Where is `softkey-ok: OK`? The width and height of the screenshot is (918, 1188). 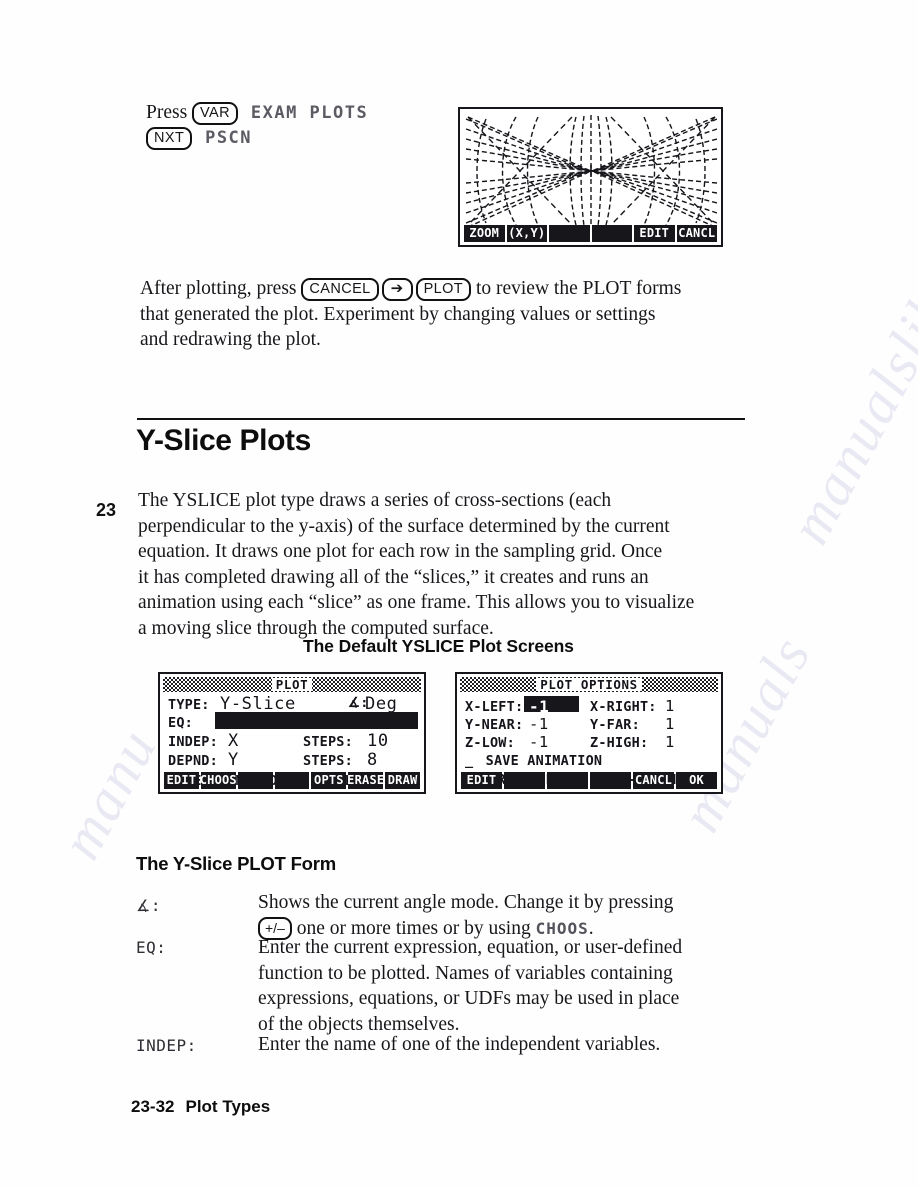
softkey-ok: OK is located at coordinates (696, 780).